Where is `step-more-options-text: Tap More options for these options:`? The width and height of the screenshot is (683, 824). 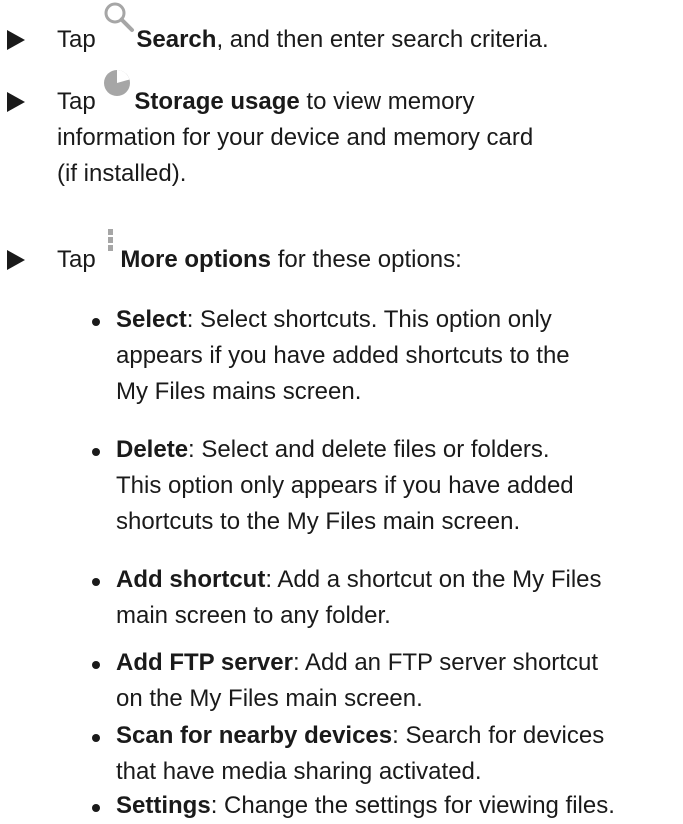
step-more-options-text: Tap More options for these options: is located at coordinates (367, 253).